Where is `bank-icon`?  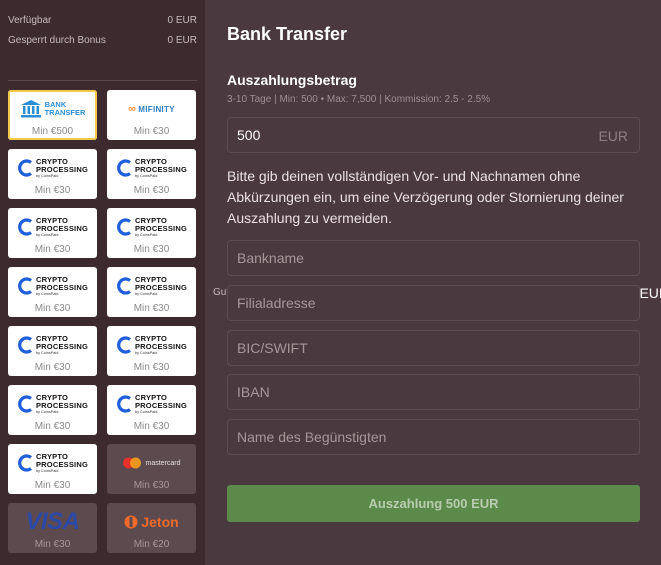 bank-icon is located at coordinates (30, 109).